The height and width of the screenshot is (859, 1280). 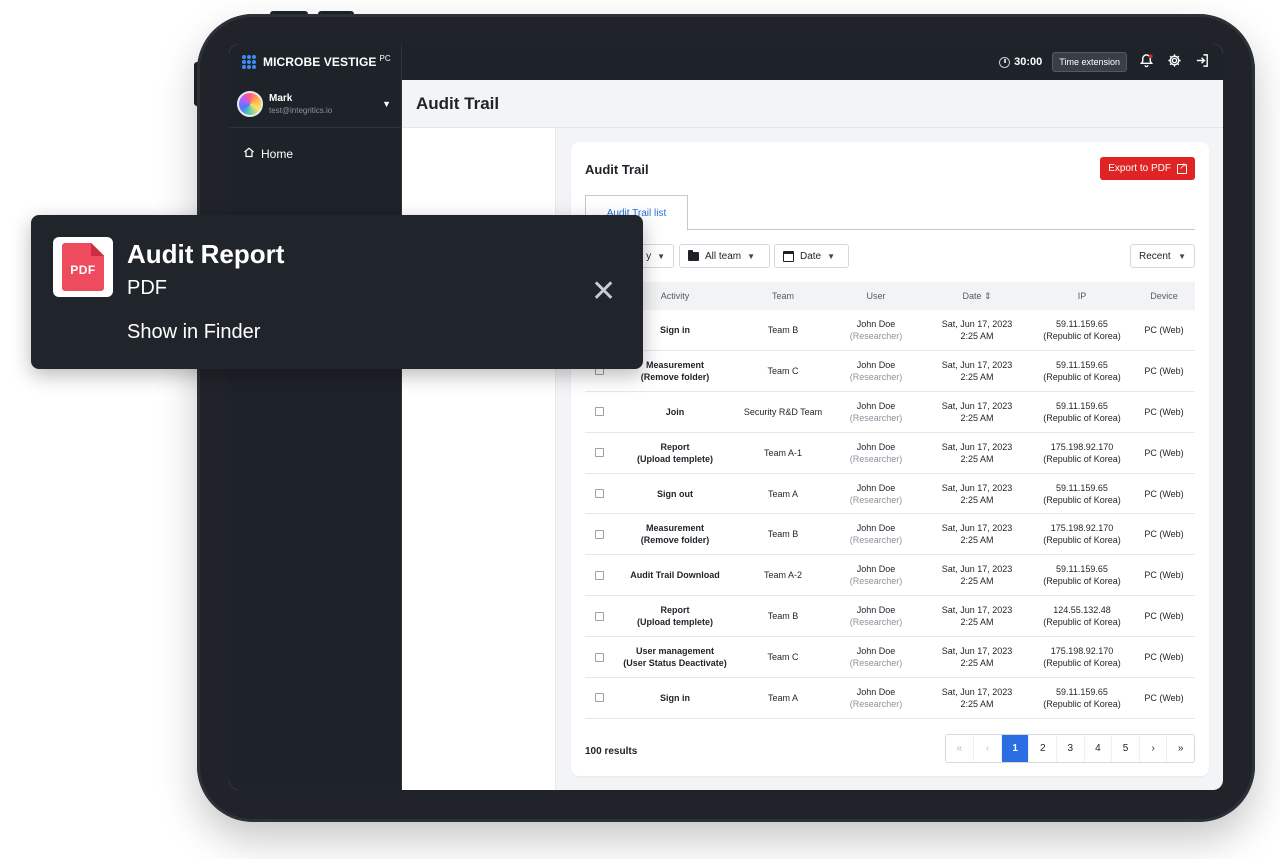 I want to click on bell-icon, so click(x=1146, y=62).